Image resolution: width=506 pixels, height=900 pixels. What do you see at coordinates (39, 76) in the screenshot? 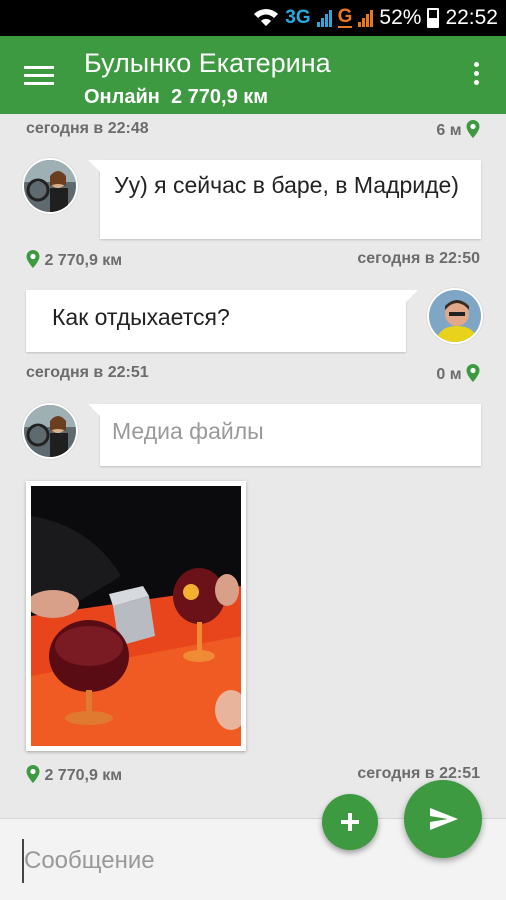
I see `menu-icon` at bounding box center [39, 76].